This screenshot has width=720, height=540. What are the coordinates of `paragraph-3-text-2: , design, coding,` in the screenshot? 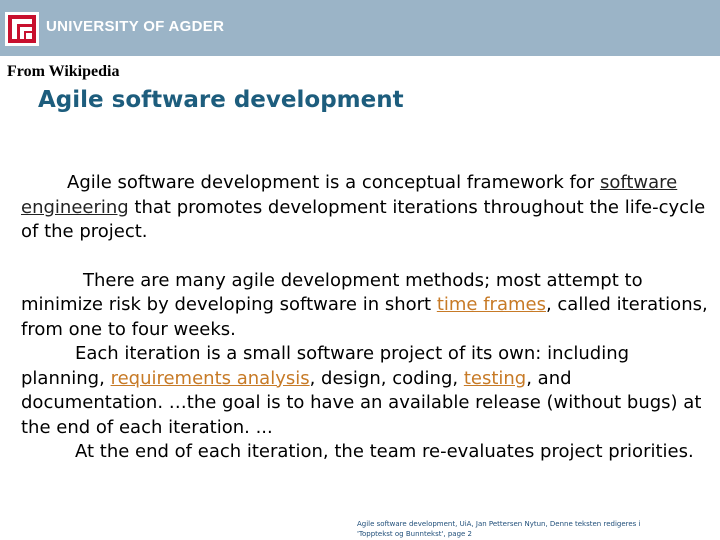 It's located at (386, 378).